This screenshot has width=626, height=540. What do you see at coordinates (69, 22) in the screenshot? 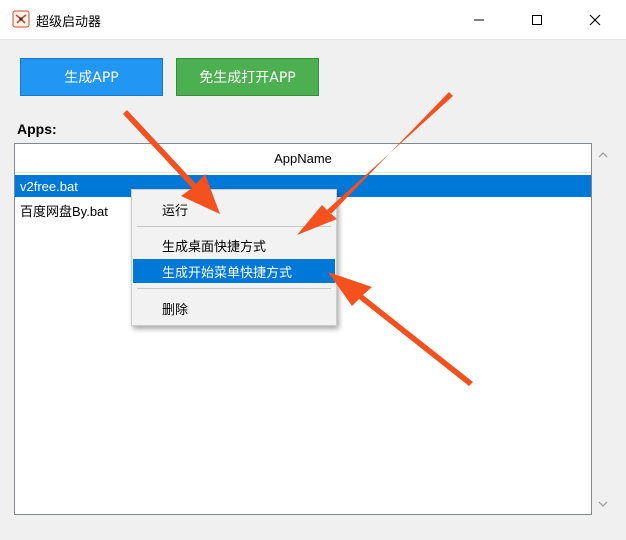
I see `window-title: 超级启动器` at bounding box center [69, 22].